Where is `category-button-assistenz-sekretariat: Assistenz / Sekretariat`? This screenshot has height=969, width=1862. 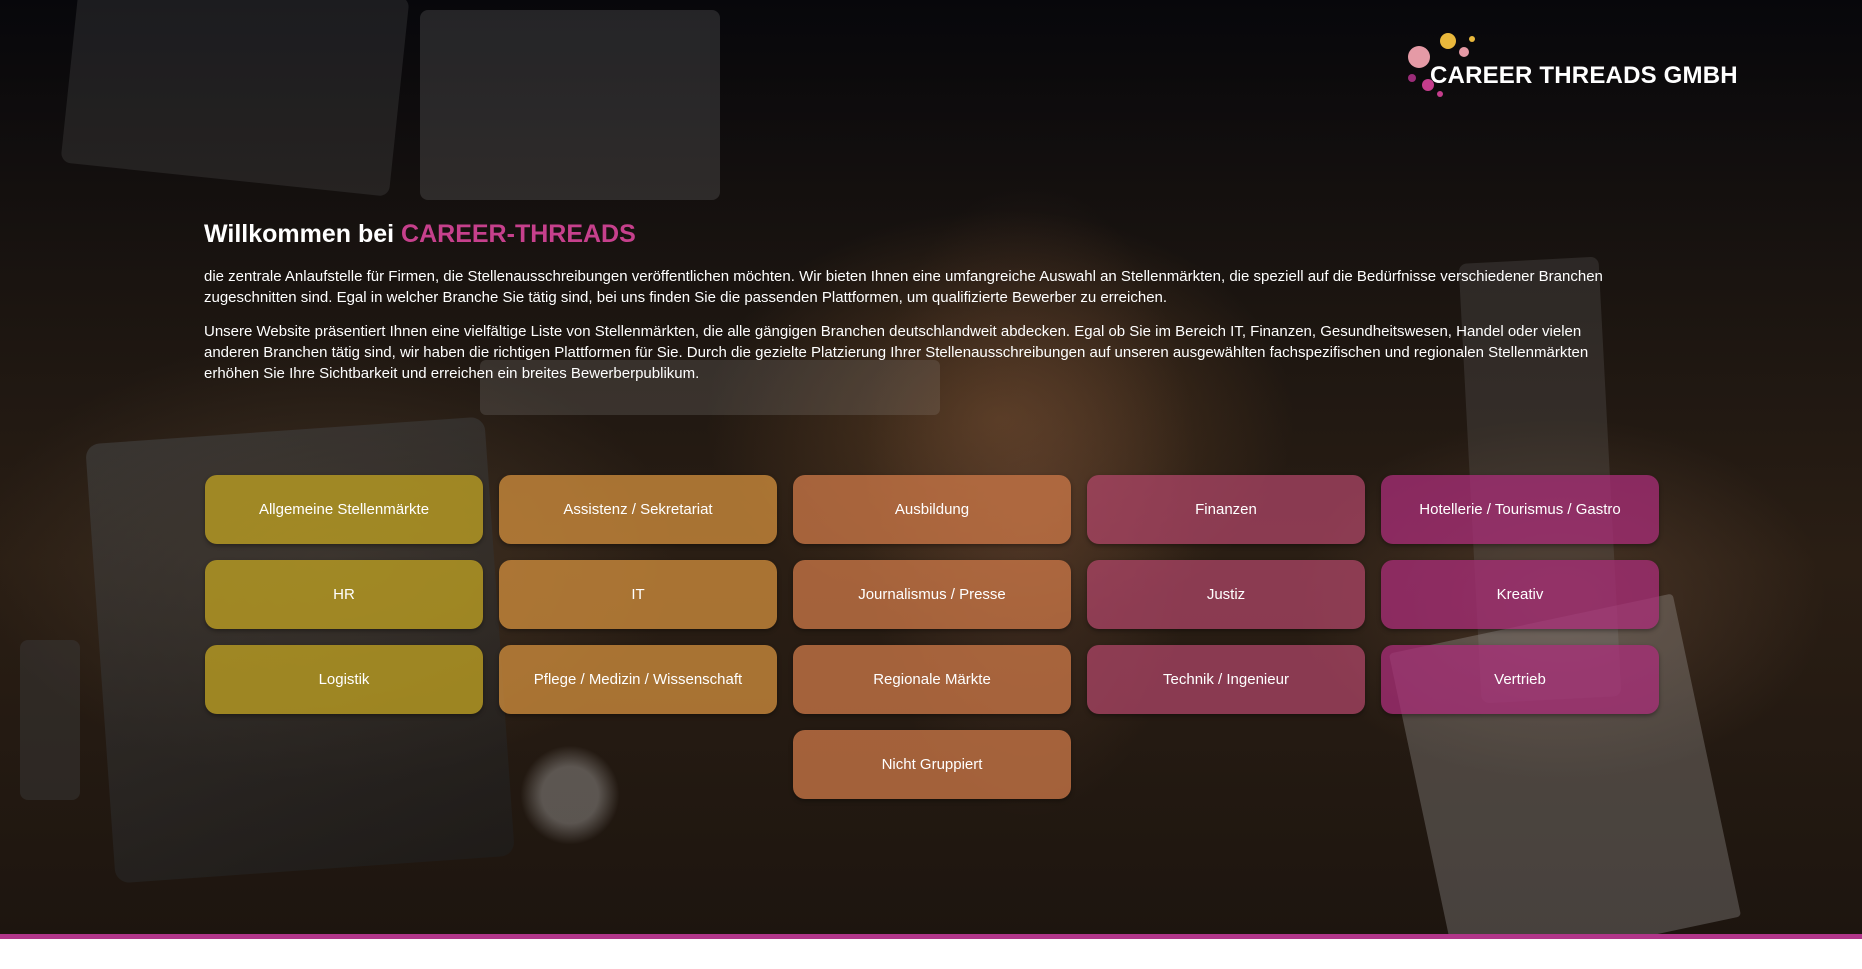 category-button-assistenz-sekretariat: Assistenz / Sekretariat is located at coordinates (638, 509).